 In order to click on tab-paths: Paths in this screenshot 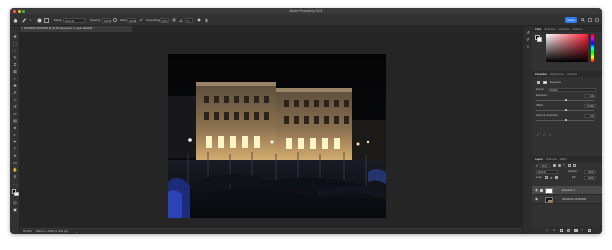, I will do `click(563, 159)`.